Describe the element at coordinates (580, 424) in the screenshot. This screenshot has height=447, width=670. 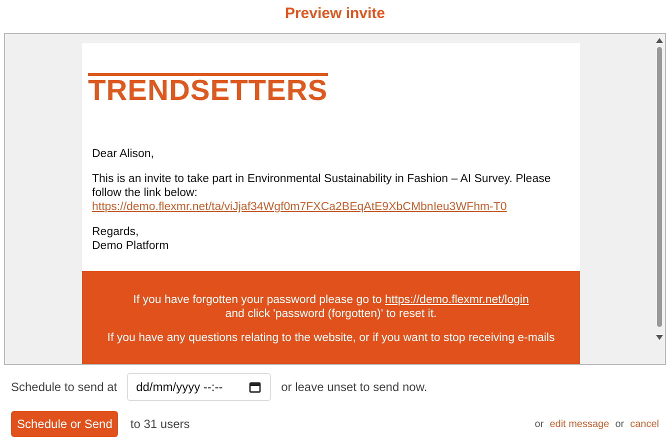
I see `edit-message-link: edit message` at that location.